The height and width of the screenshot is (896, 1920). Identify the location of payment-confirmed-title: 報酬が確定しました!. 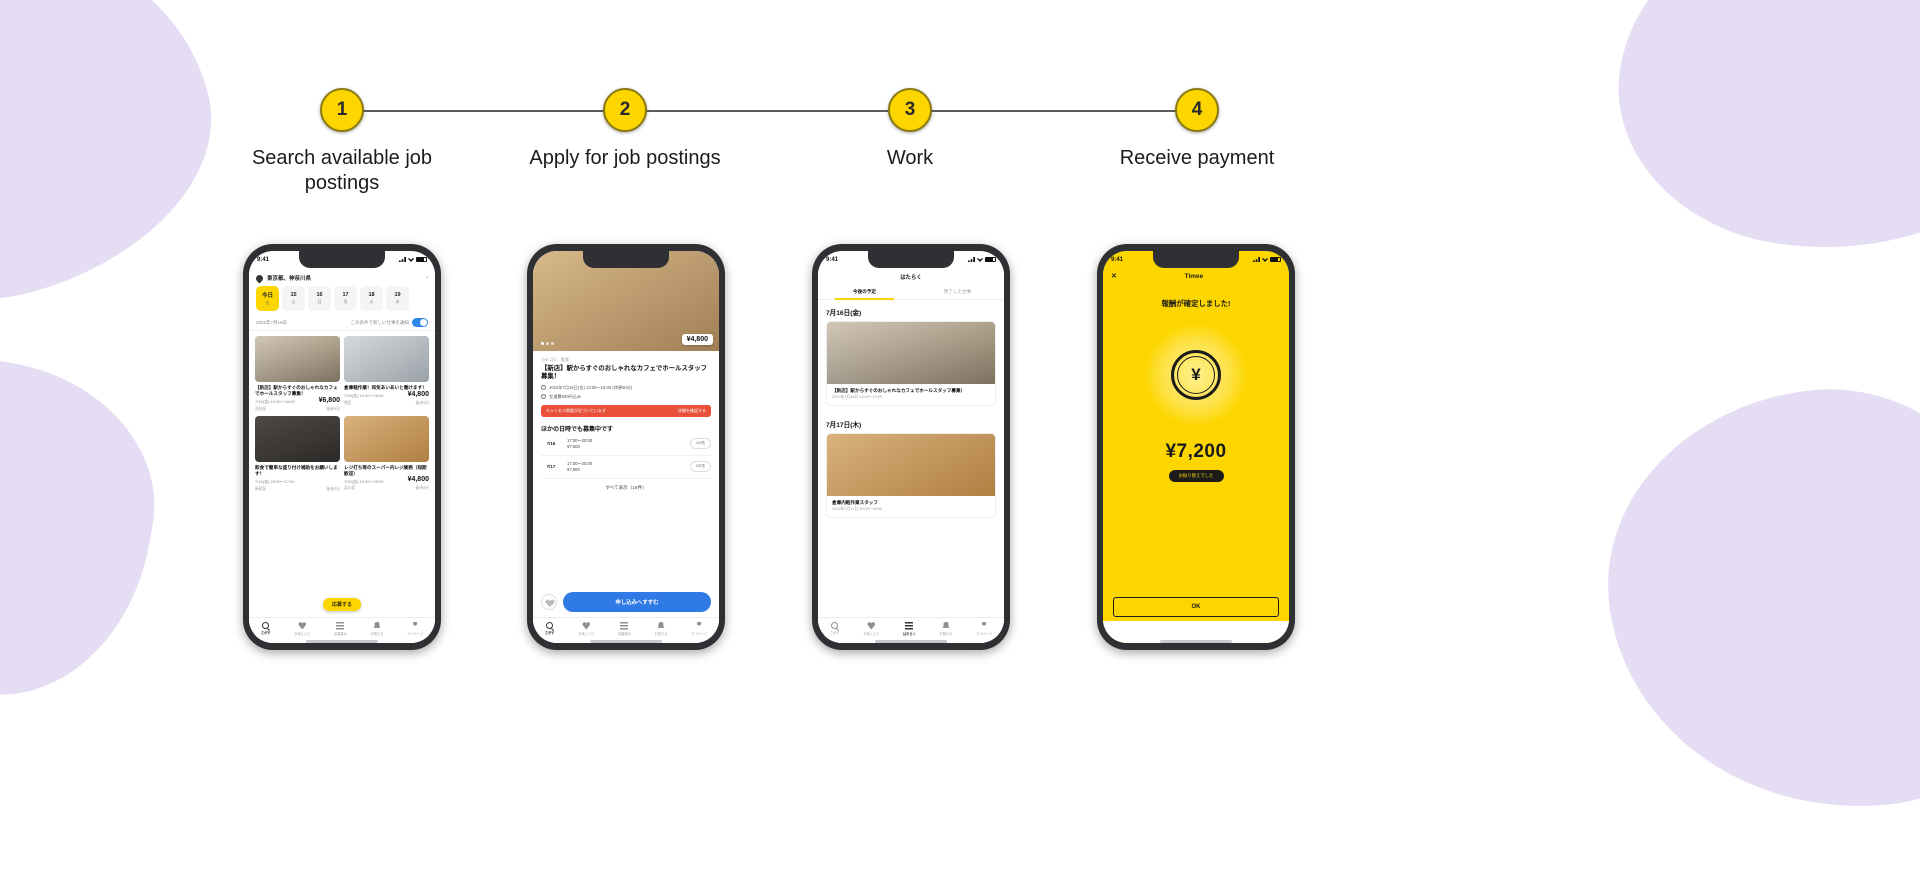
(1196, 303).